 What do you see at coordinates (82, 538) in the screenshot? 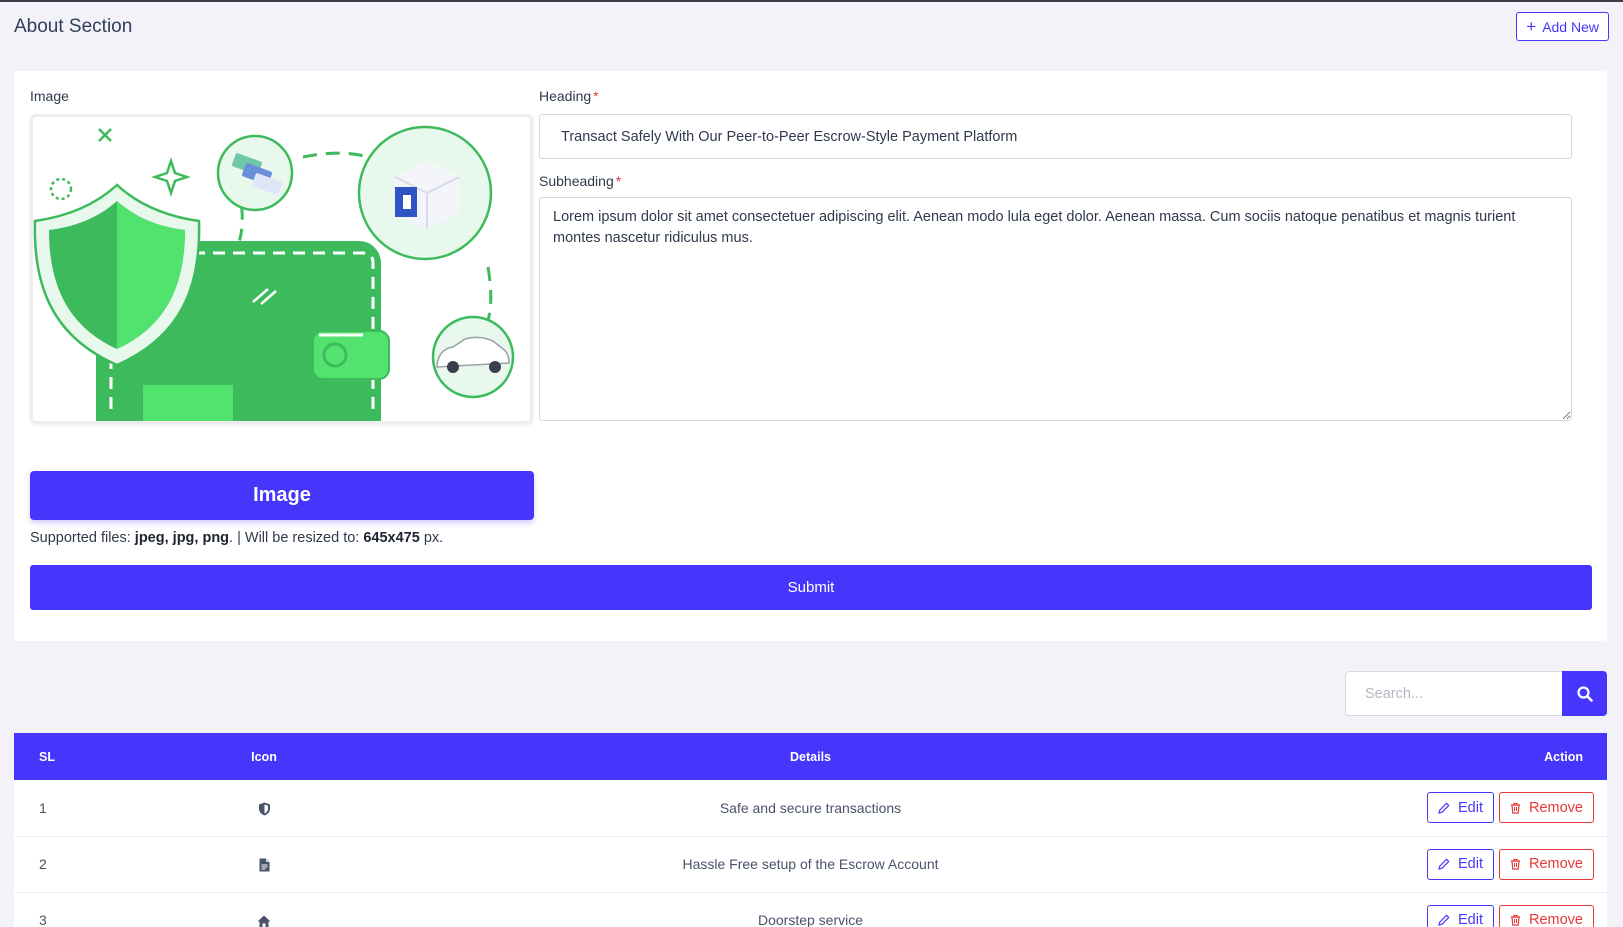
I see `supported-prefix: Supported files:` at bounding box center [82, 538].